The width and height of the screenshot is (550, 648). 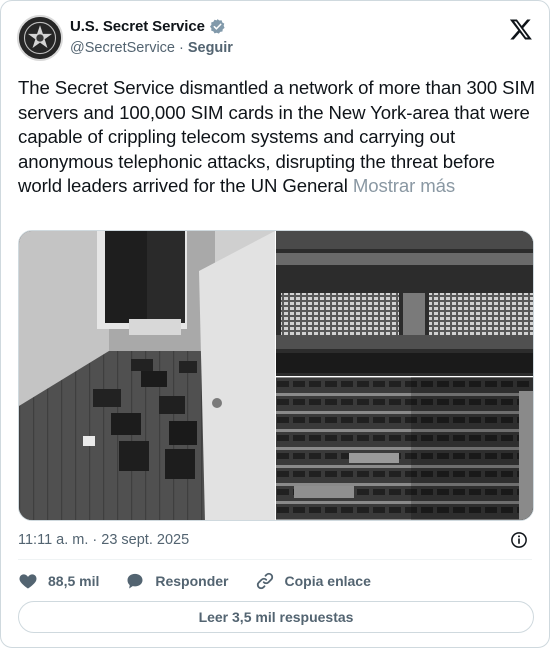 I want to click on secret-service-star-seal-icon, so click(x=40, y=38).